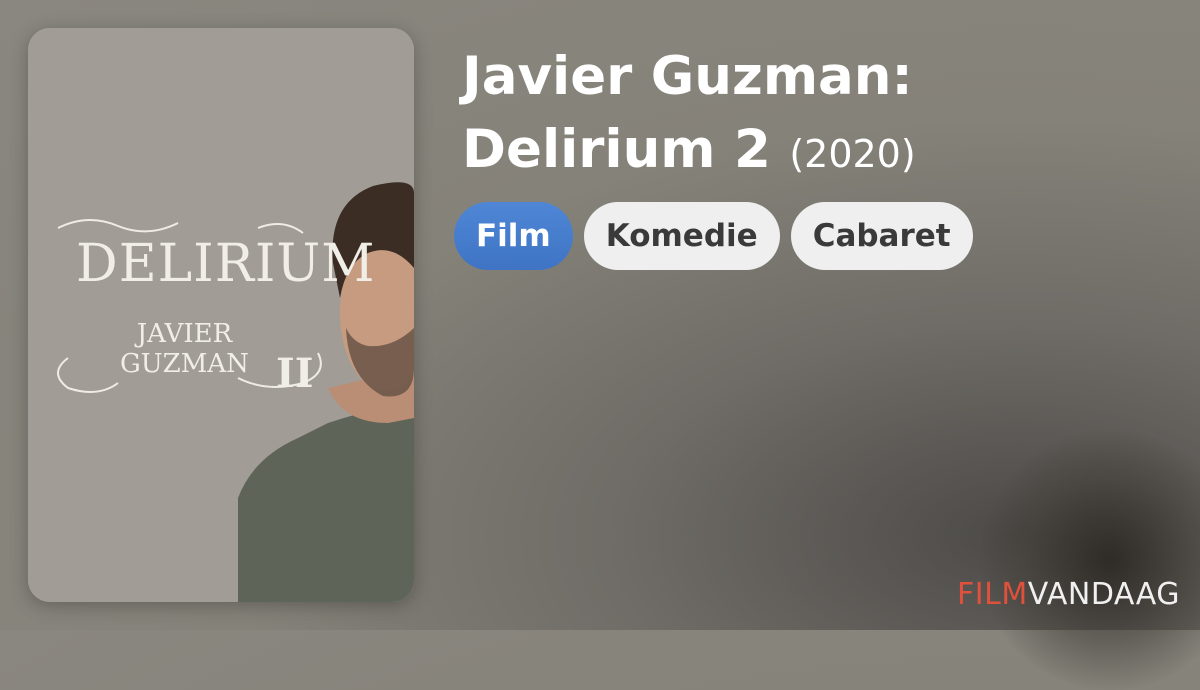  Describe the element at coordinates (1103, 594) in the screenshot. I see `brand-logo-part2: VANDAAG` at that location.